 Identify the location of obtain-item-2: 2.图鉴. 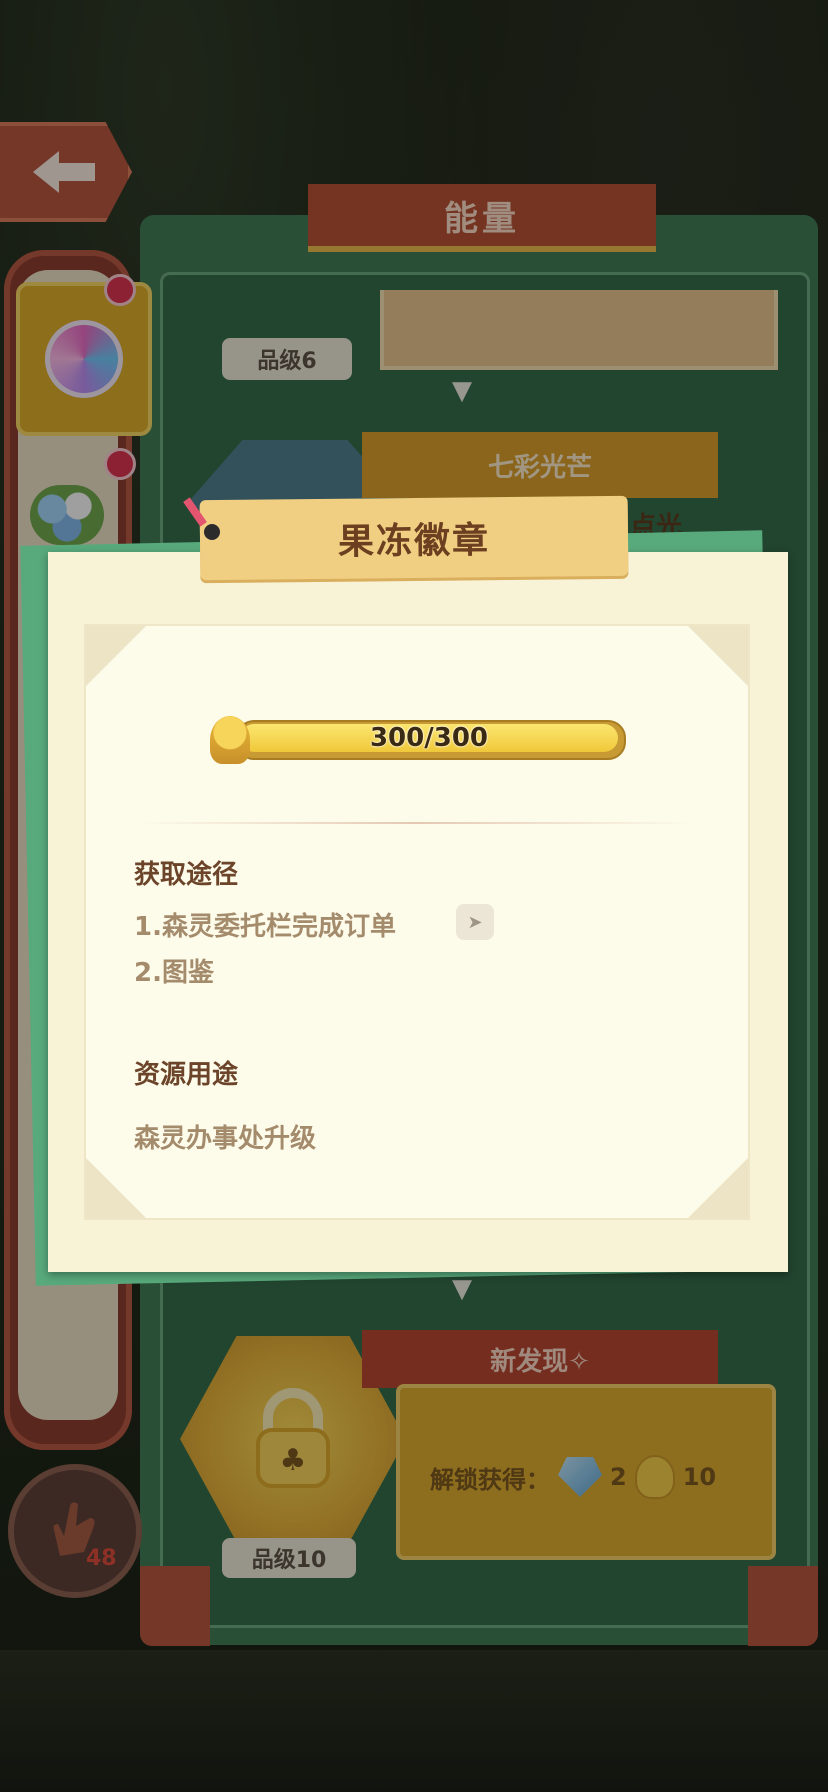
(174, 973).